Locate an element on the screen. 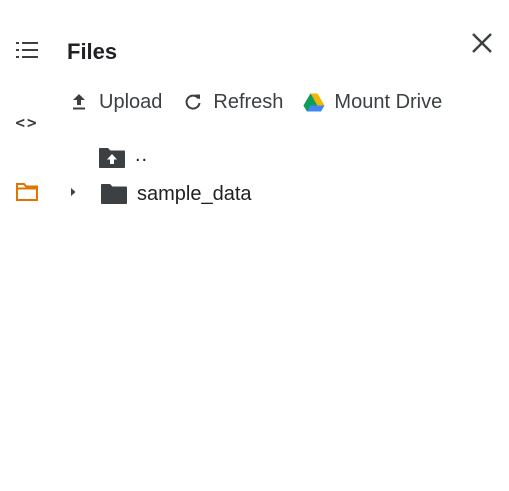  code-snippets-button: <> is located at coordinates (27, 122).